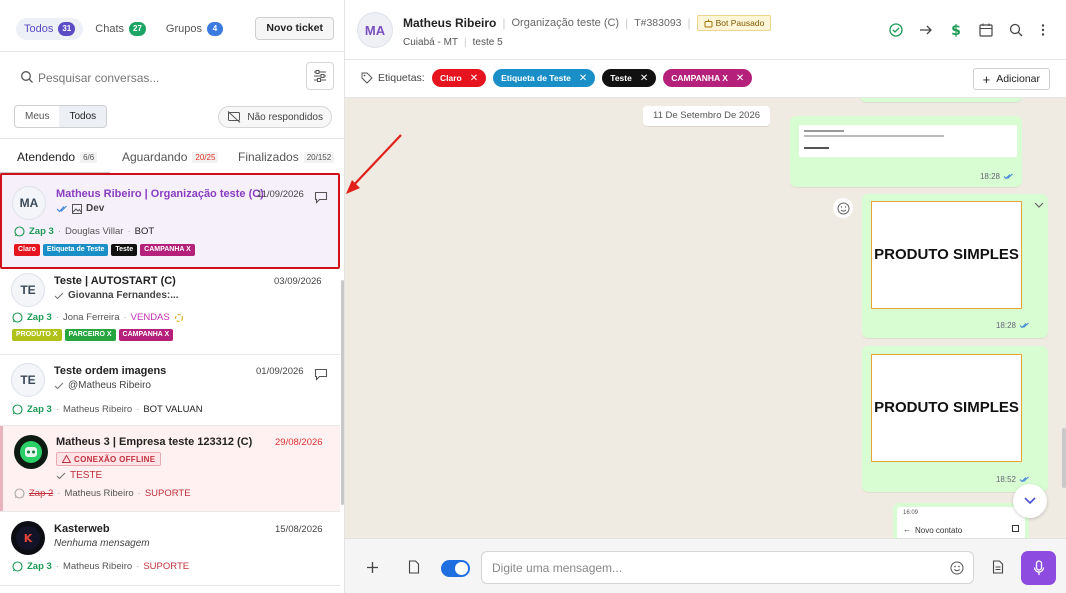 The height and width of the screenshot is (593, 1066). What do you see at coordinates (29, 203) in the screenshot?
I see `avatar: MA` at bounding box center [29, 203].